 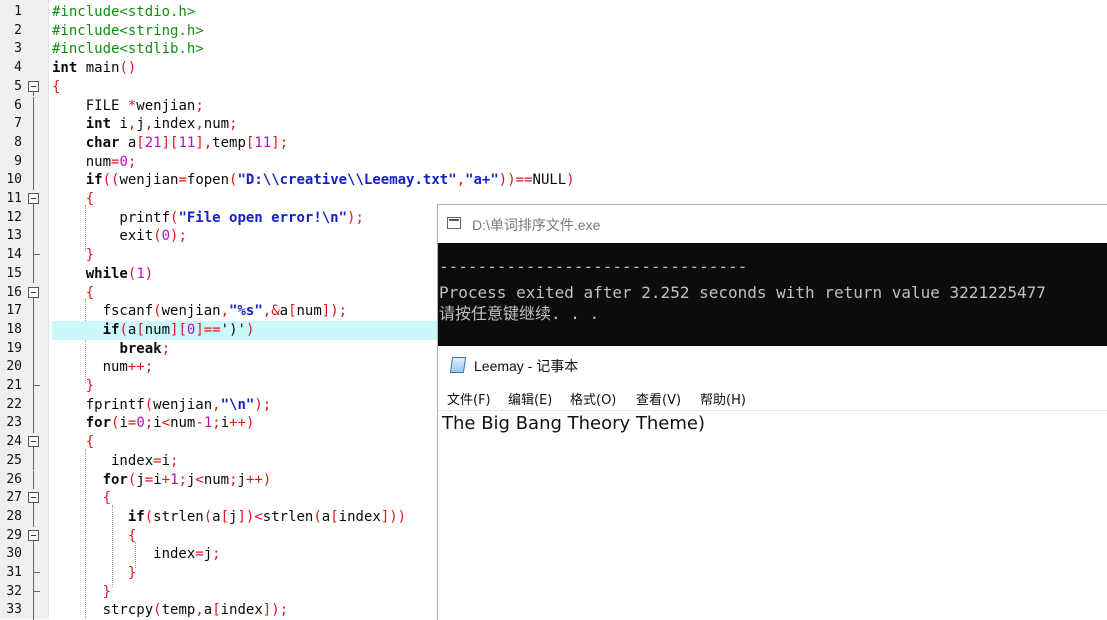 I want to click on line-number: 9, so click(x=18, y=161).